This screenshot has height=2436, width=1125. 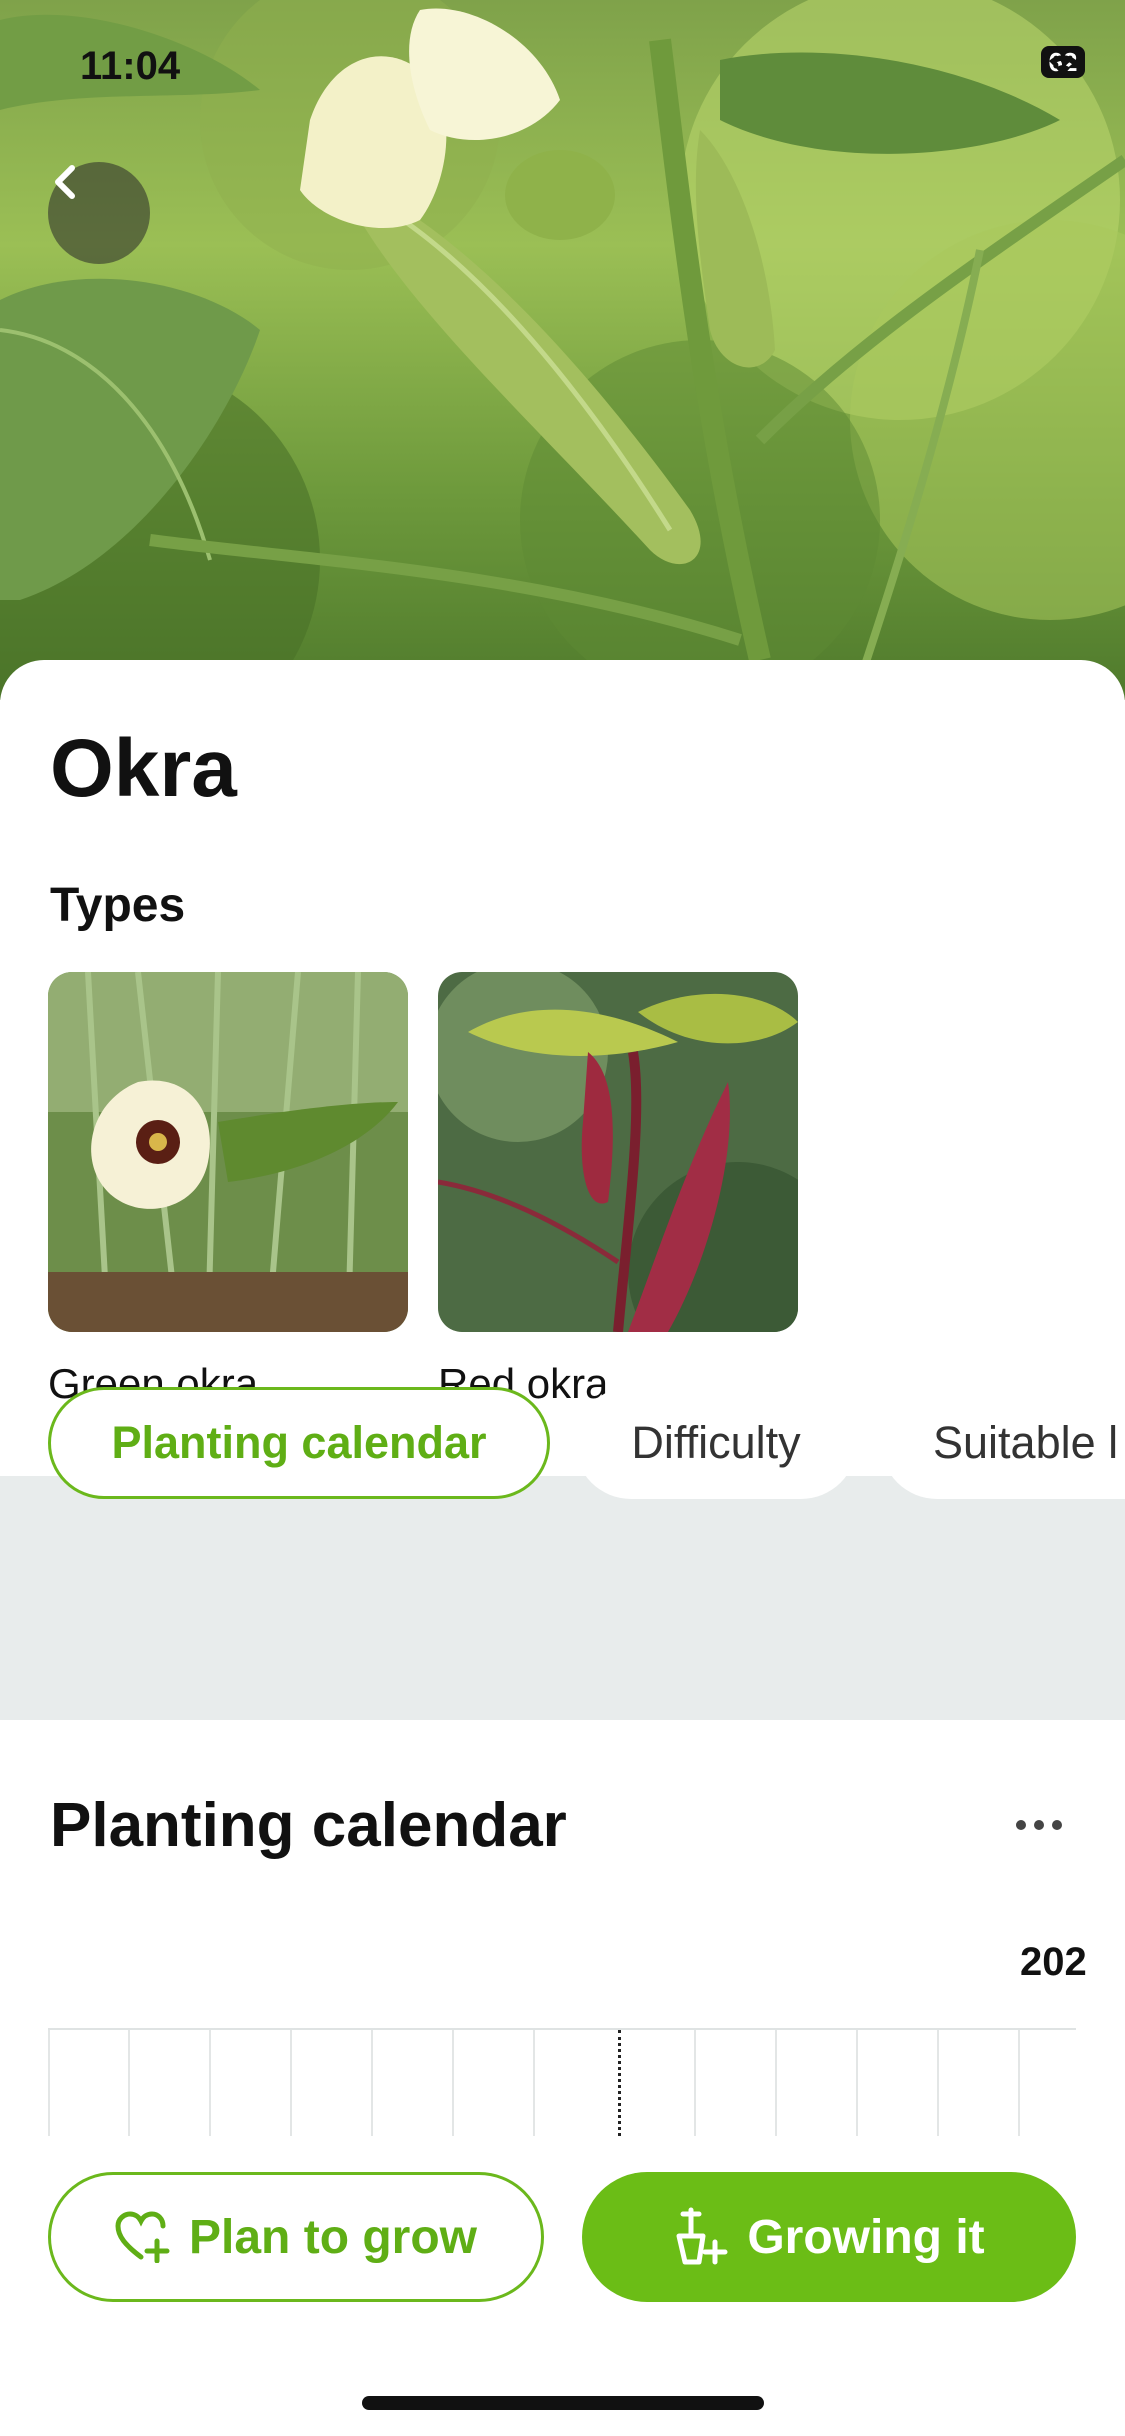 I want to click on heart-plus-icon, so click(x=142, y=2237).